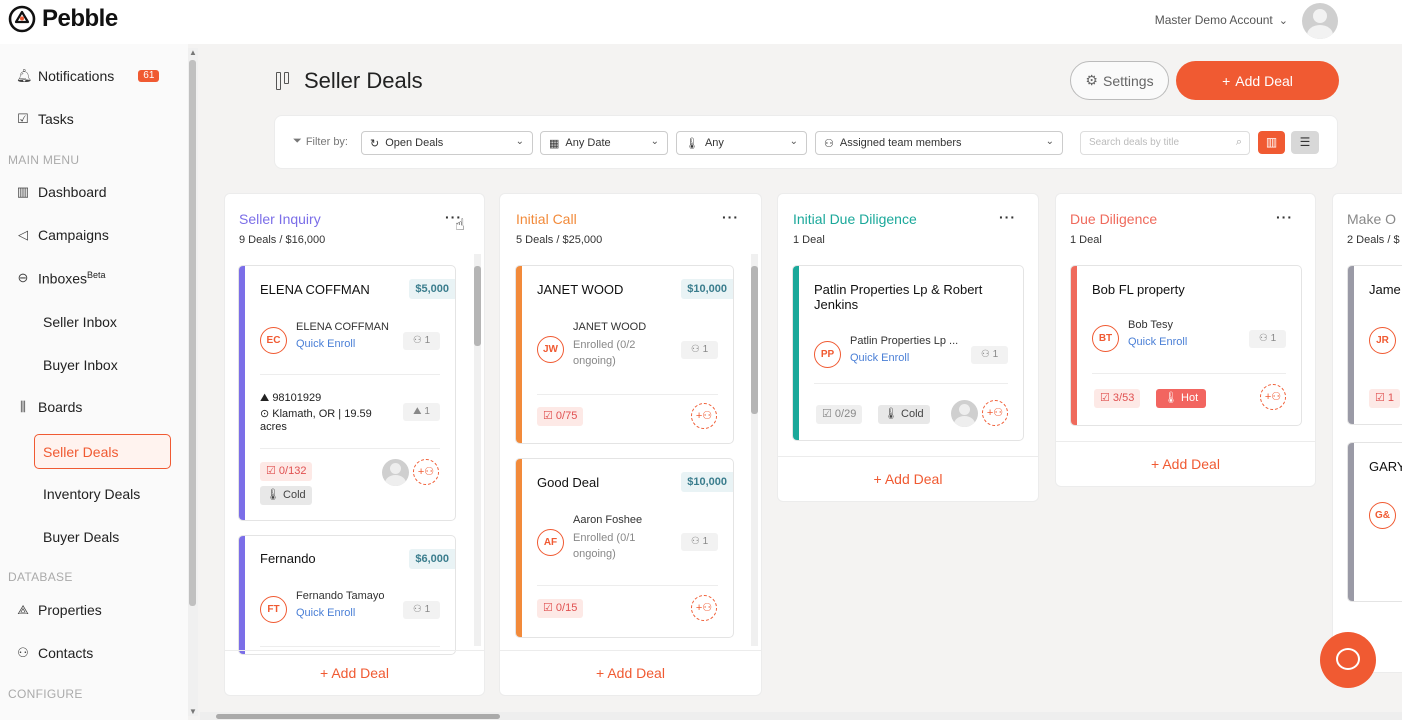 The image size is (1402, 720). What do you see at coordinates (421, 412) in the screenshot?
I see `property-count: ⛰︎ 1` at bounding box center [421, 412].